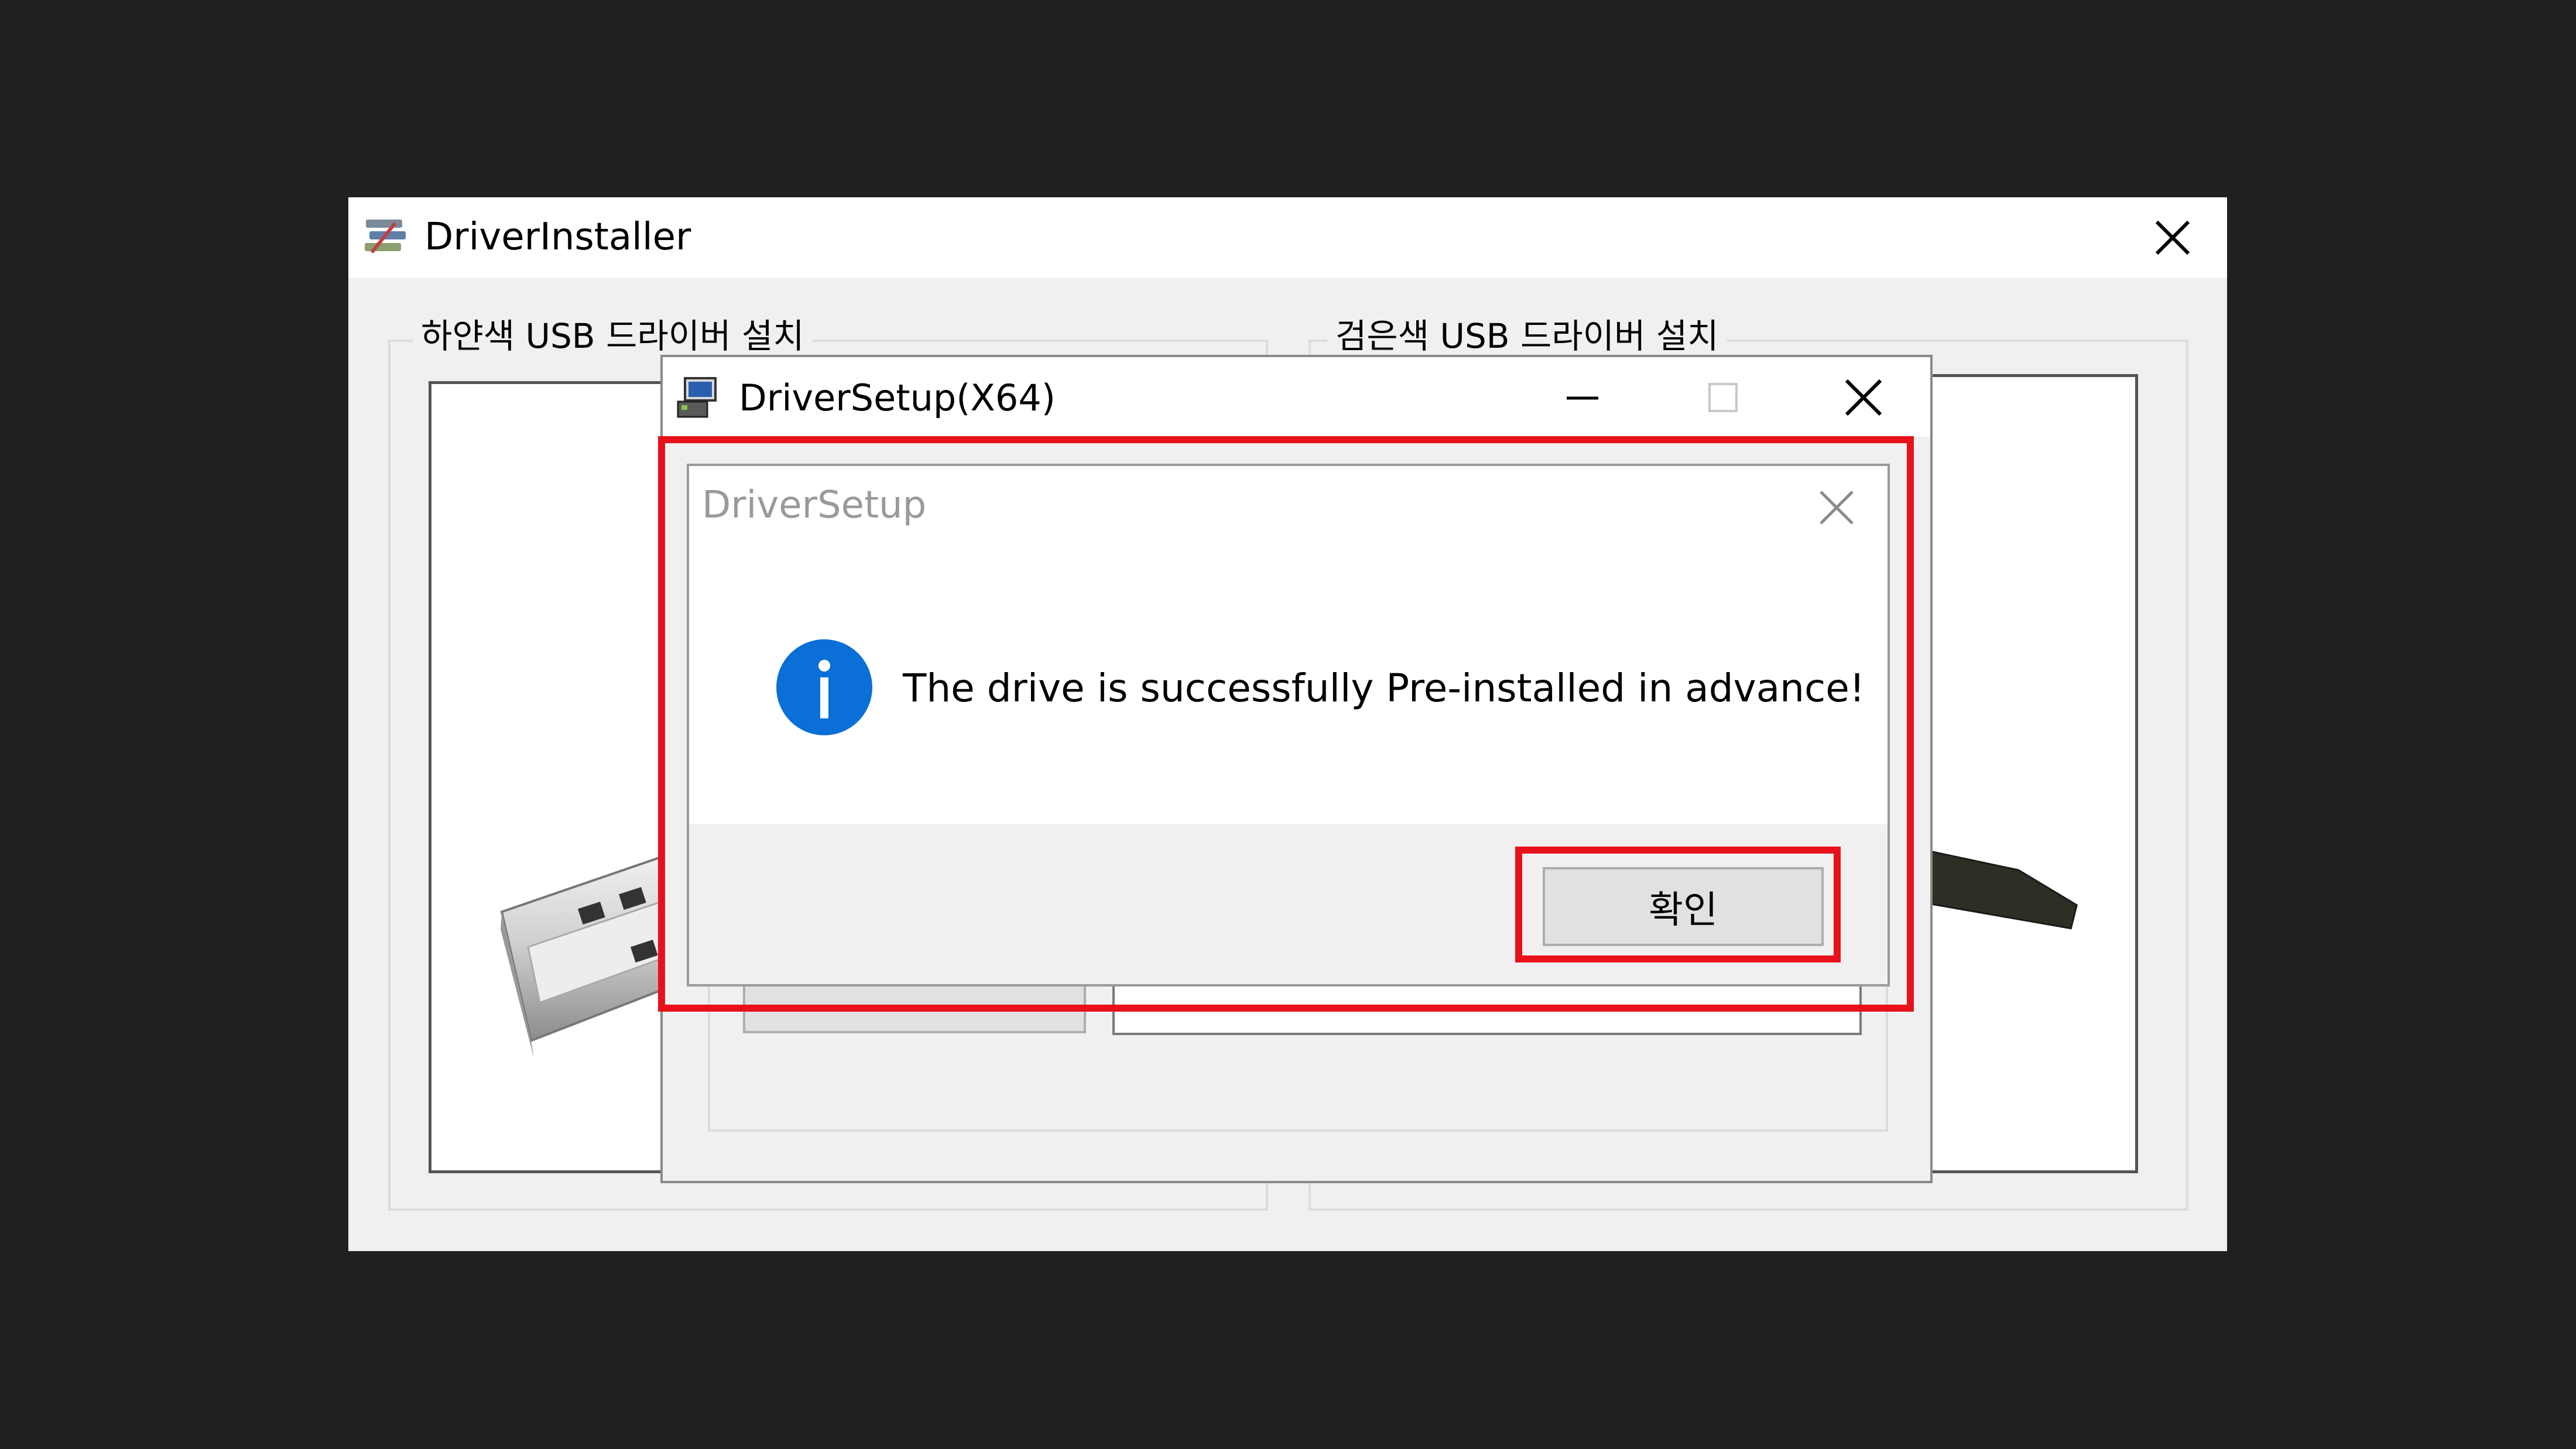  Describe the element at coordinates (824, 687) in the screenshot. I see `info-icon` at that location.